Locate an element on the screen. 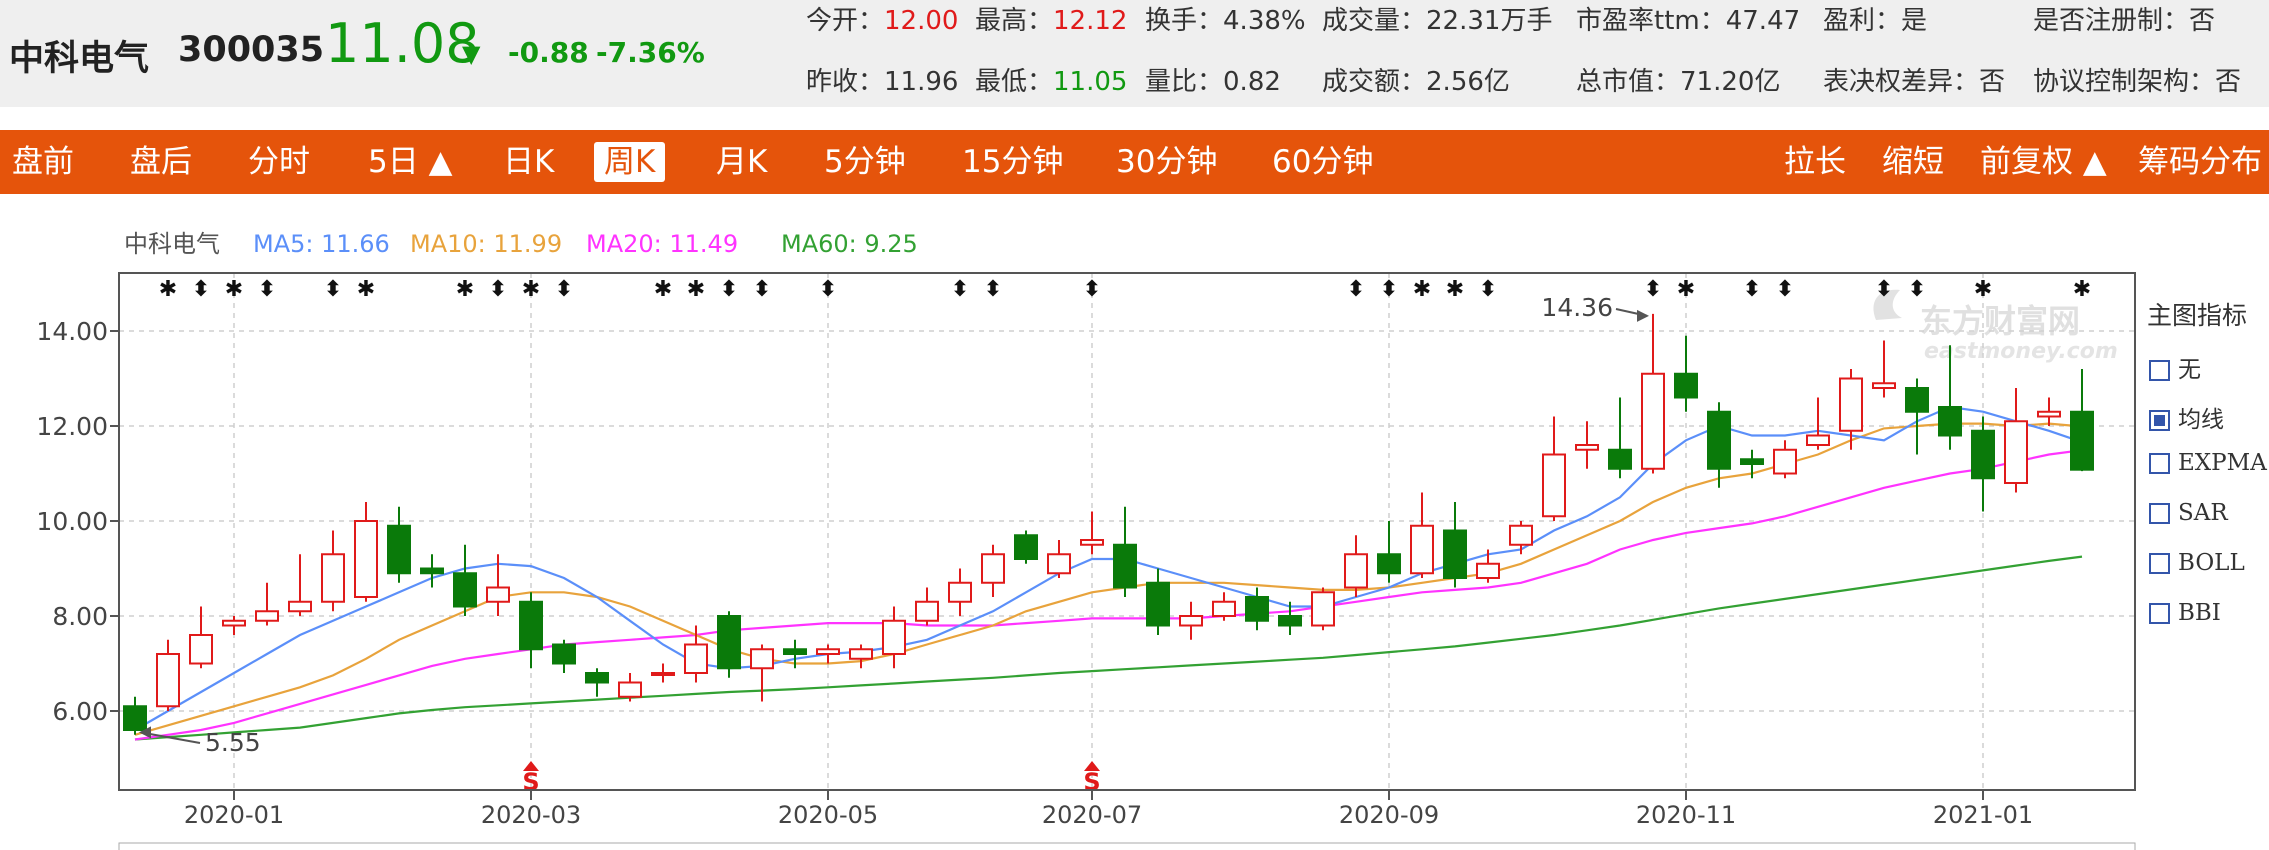 This screenshot has height=850, width=2269. watermark-cn: 东方财富网 is located at coordinates (2000, 321).